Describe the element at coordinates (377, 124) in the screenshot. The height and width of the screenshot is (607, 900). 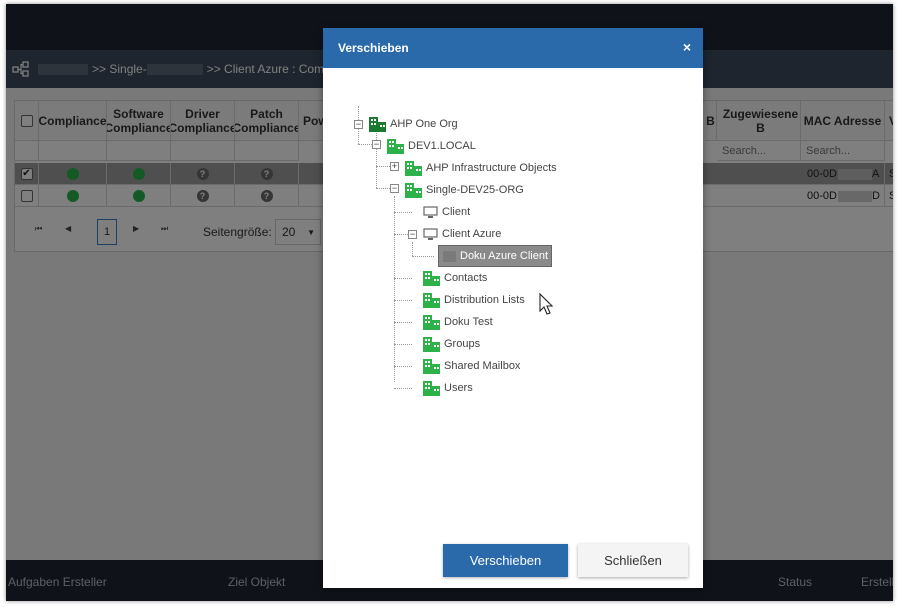
I see `organization-icon` at that location.